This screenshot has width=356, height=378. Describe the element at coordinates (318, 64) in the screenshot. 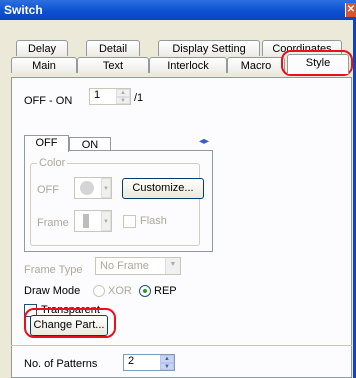

I see `tab-style: Style` at that location.